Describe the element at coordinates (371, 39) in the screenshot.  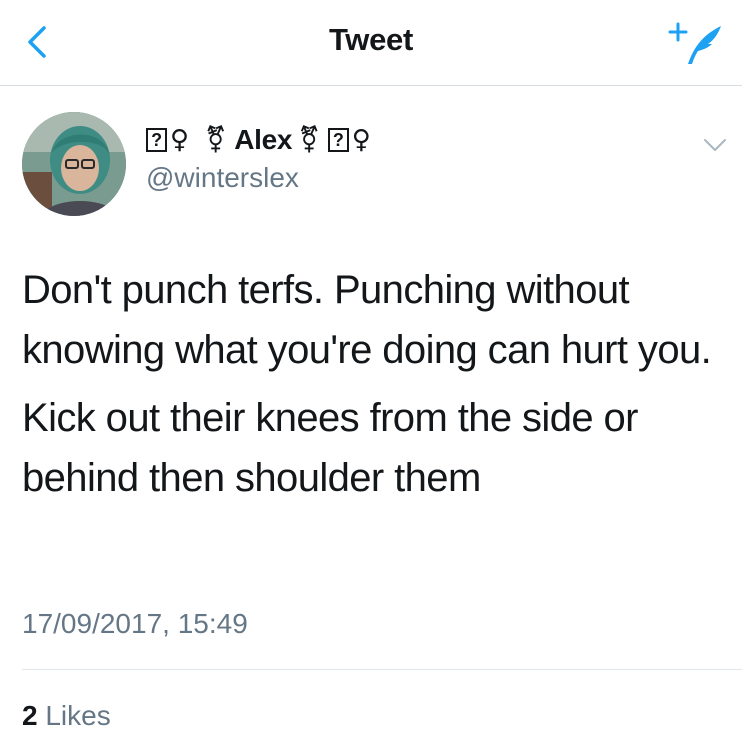
I see `page-title: Tweet` at that location.